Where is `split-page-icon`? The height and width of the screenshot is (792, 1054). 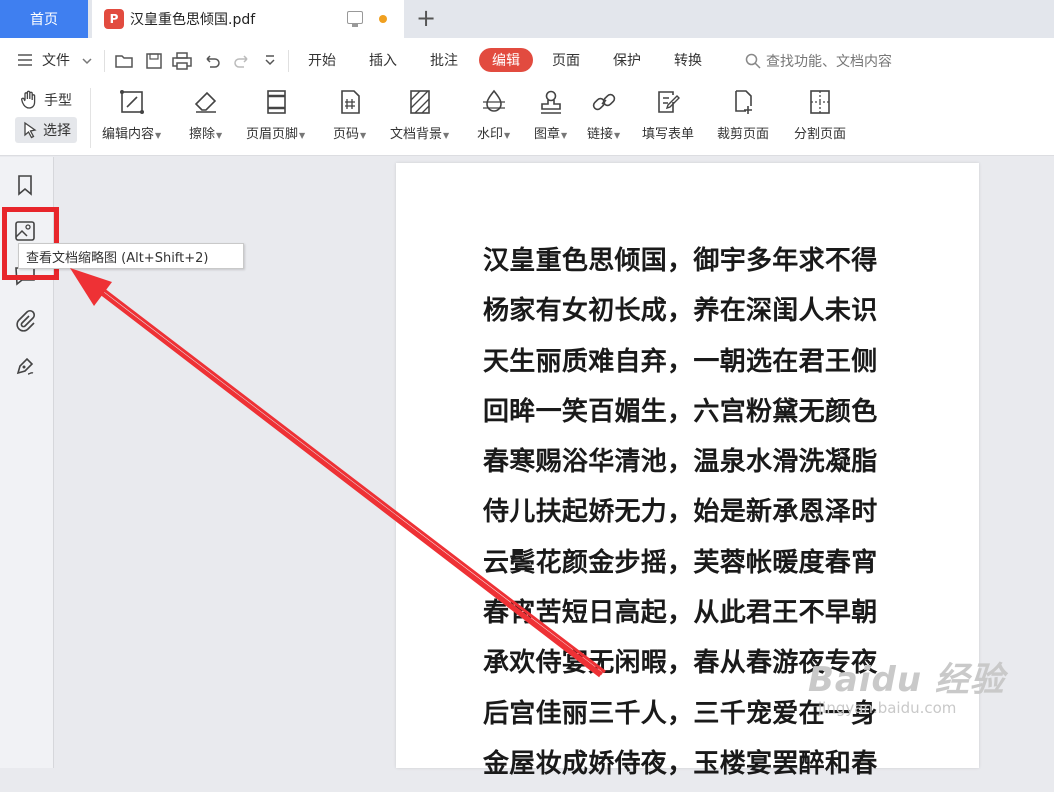
split-page-icon is located at coordinates (820, 102).